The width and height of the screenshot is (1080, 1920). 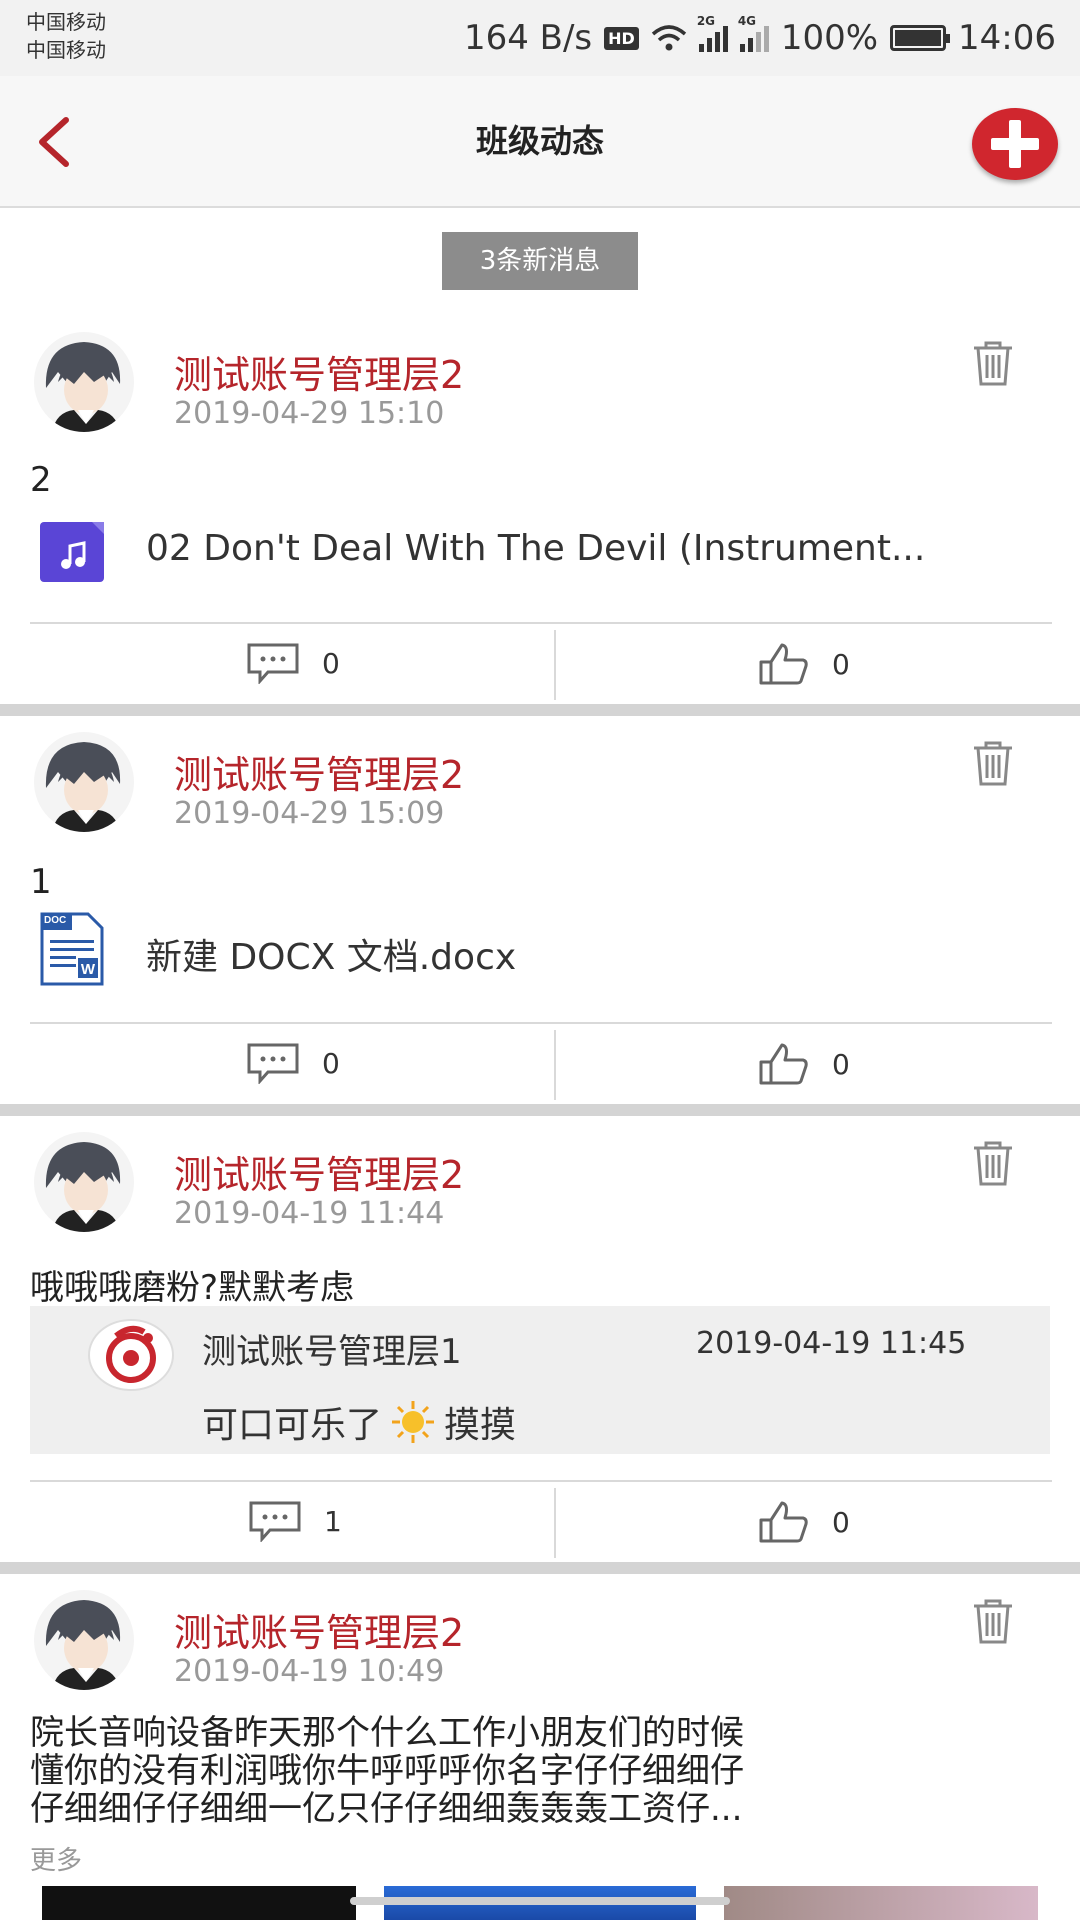 I want to click on status-right: 164 B/s HD 2G 4G 100% 14:06, so click(x=759, y=37).